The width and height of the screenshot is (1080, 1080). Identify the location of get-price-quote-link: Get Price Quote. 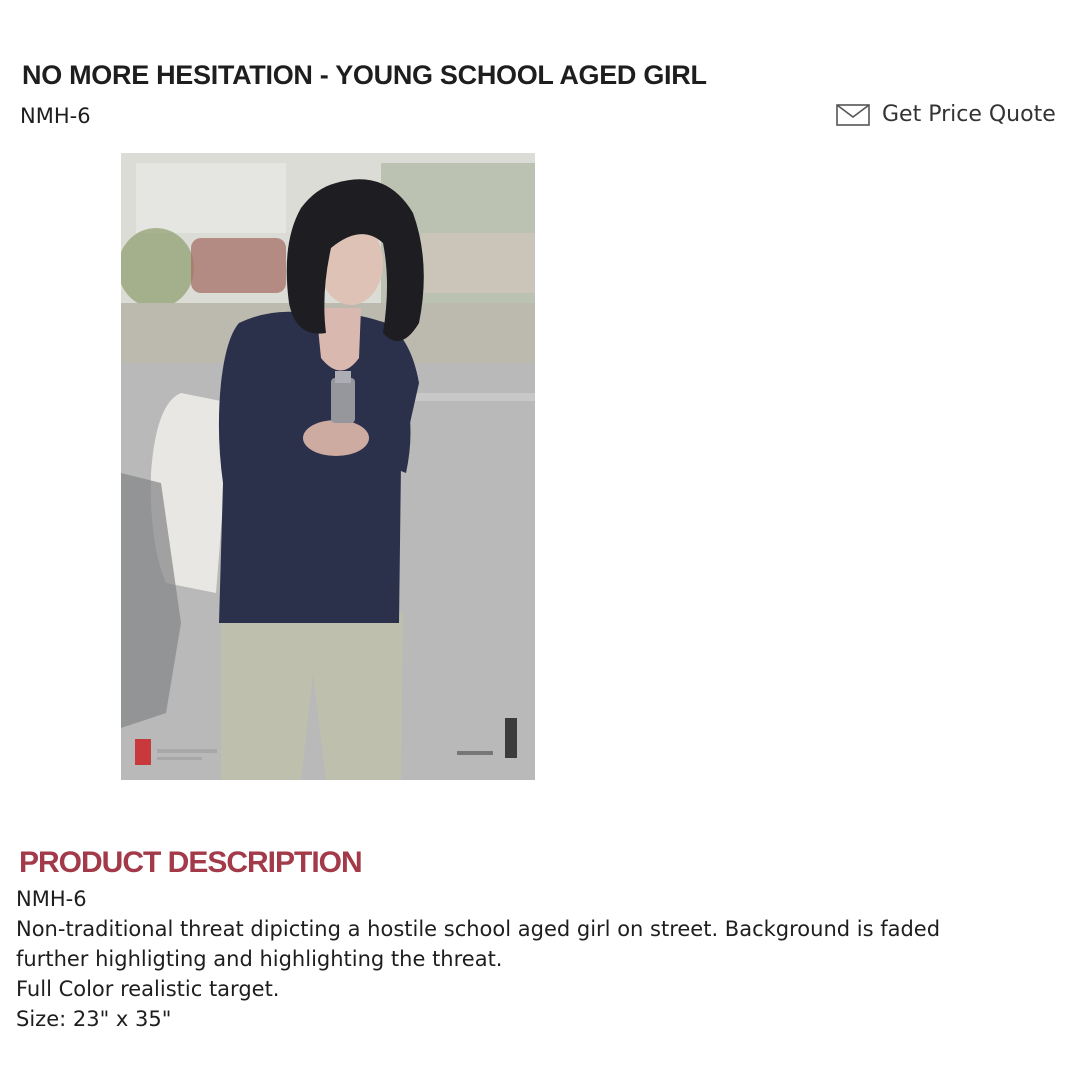
(946, 114).